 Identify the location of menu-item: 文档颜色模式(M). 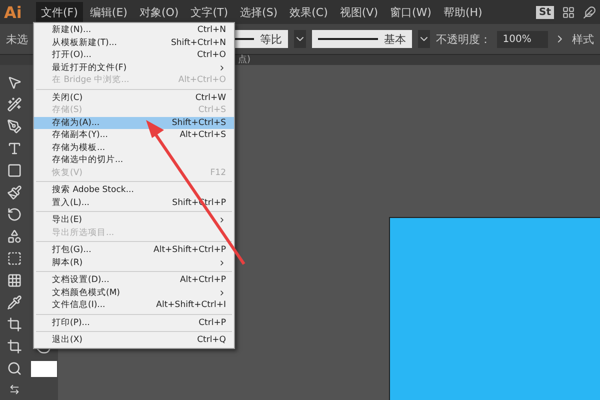
(134, 292).